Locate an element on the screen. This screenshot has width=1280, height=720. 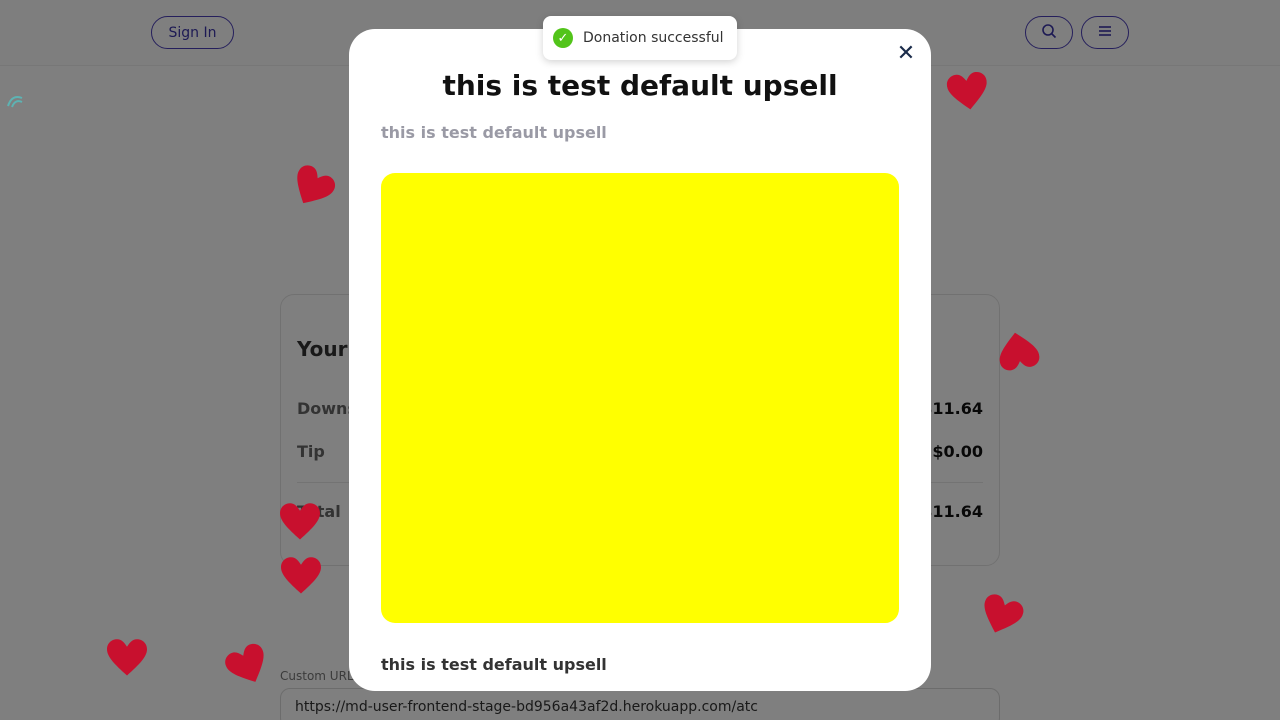
modal-subtitle: this is test default upsell is located at coordinates (494, 132).